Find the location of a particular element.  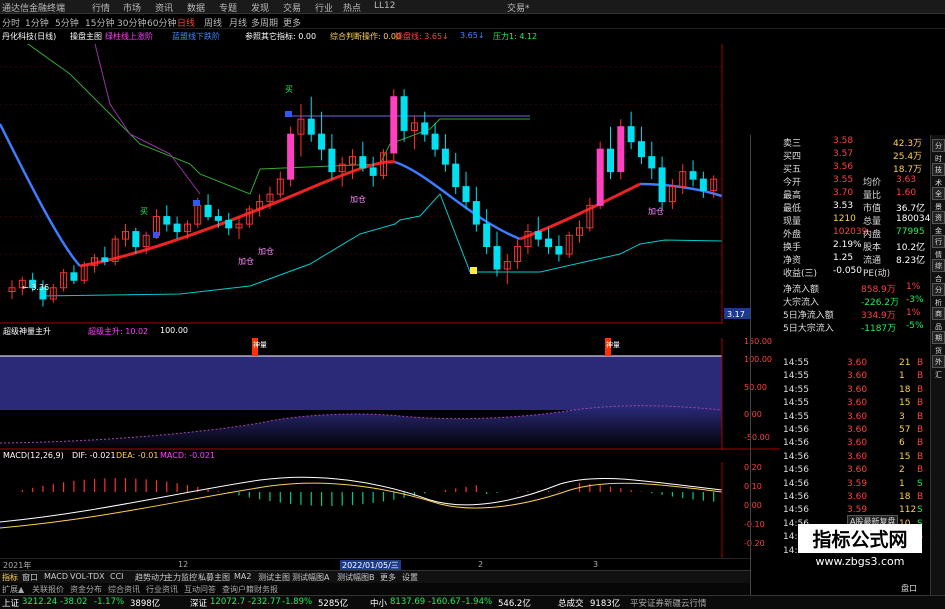

indicator-tab-11: 测试幅图B is located at coordinates (356, 577).